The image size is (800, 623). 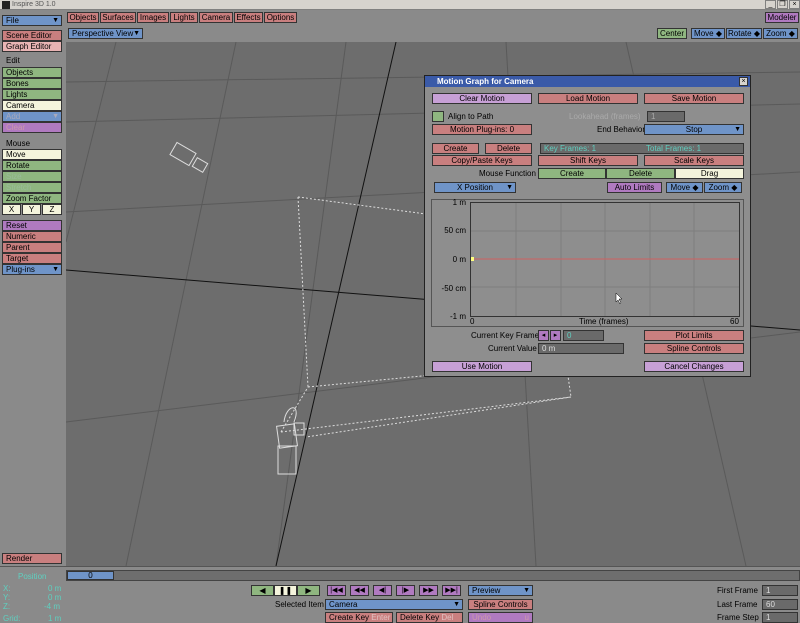 I want to click on minimize-icon: _, so click(x=770, y=4).